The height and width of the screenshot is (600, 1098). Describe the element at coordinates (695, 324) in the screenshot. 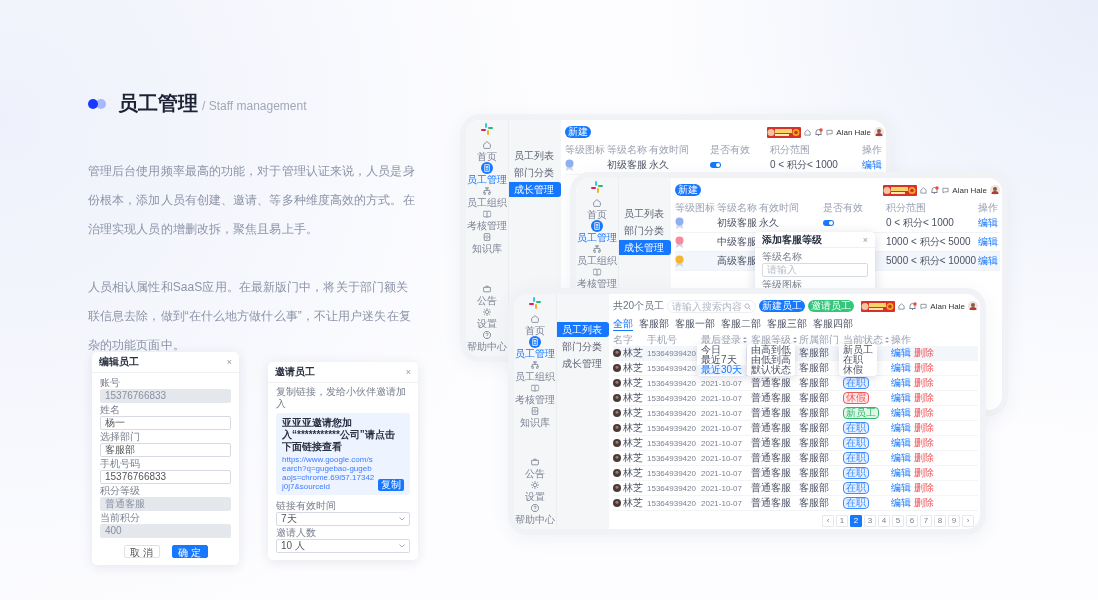

I see `tab: 客服一部` at that location.